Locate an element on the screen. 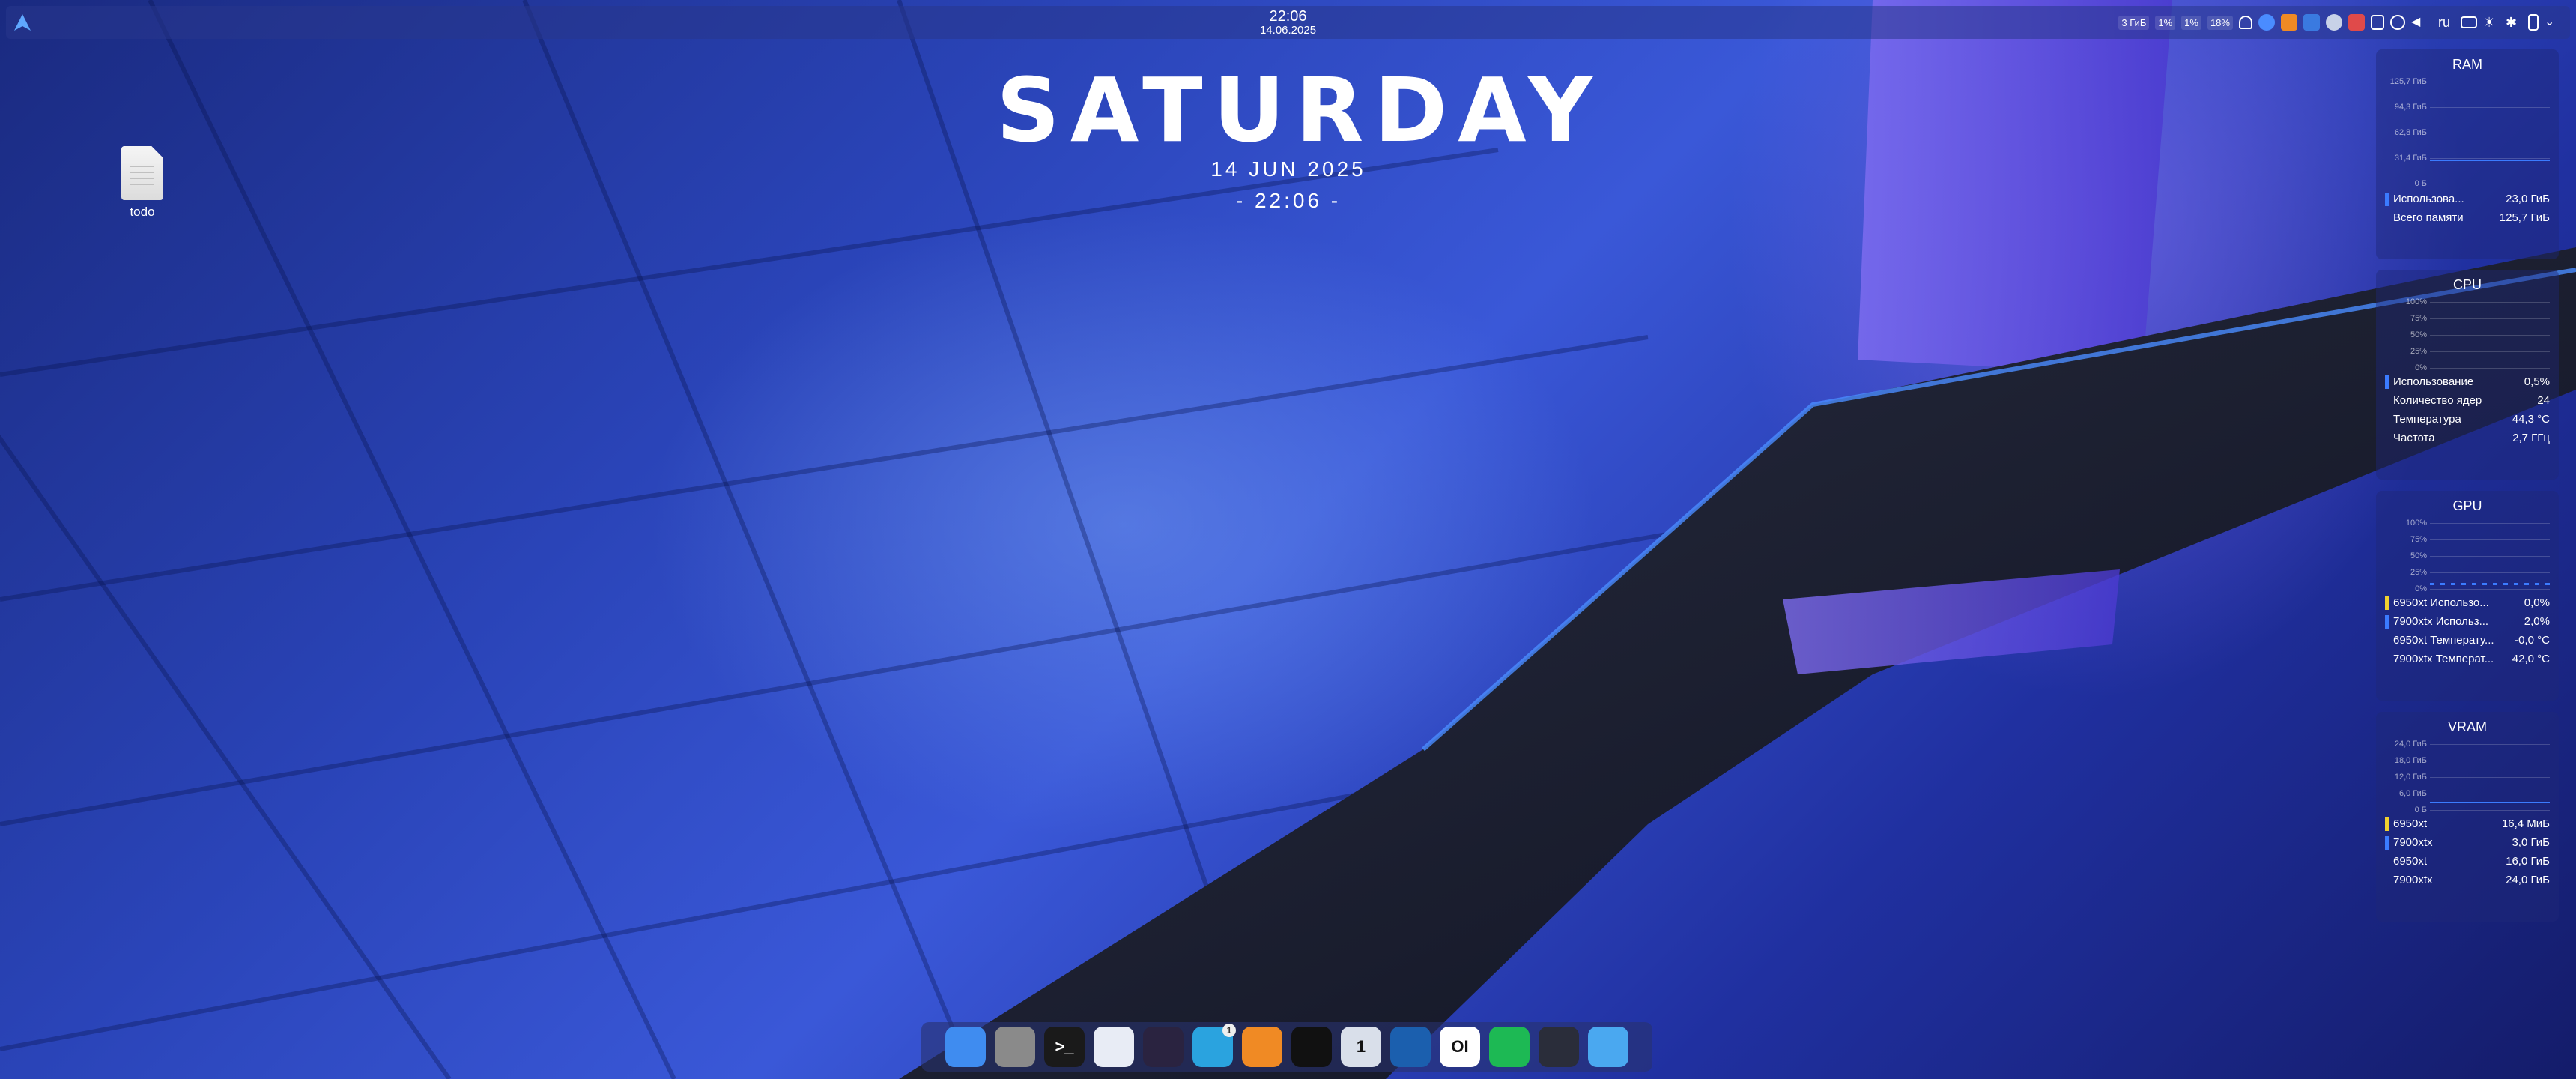  chromium-app-icon is located at coordinates (1114, 1047).